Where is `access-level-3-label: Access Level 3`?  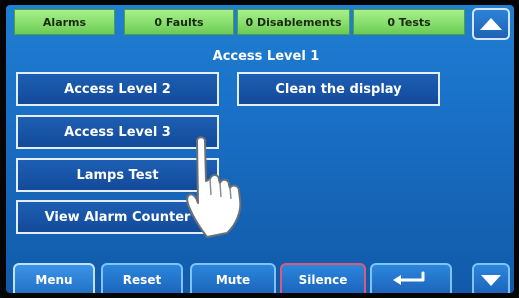 access-level-3-label: Access Level 3 is located at coordinates (117, 132).